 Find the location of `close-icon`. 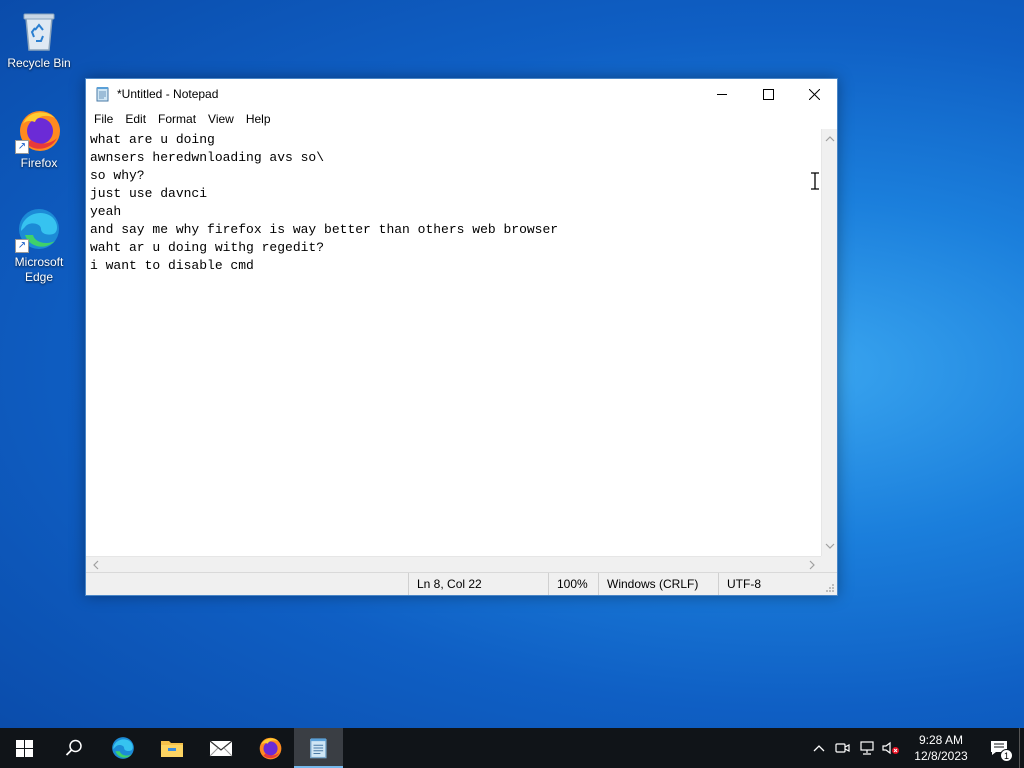

close-icon is located at coordinates (814, 94).